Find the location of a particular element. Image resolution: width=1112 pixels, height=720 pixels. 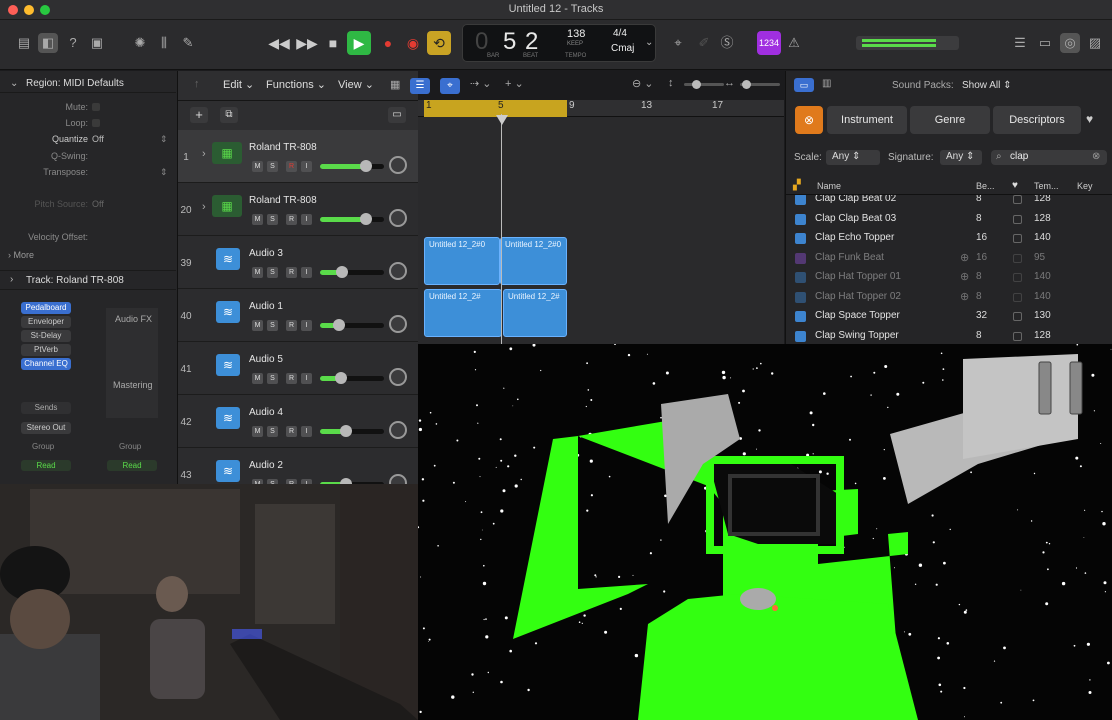

plugin-ptverb: PtVerb is located at coordinates (46, 350).